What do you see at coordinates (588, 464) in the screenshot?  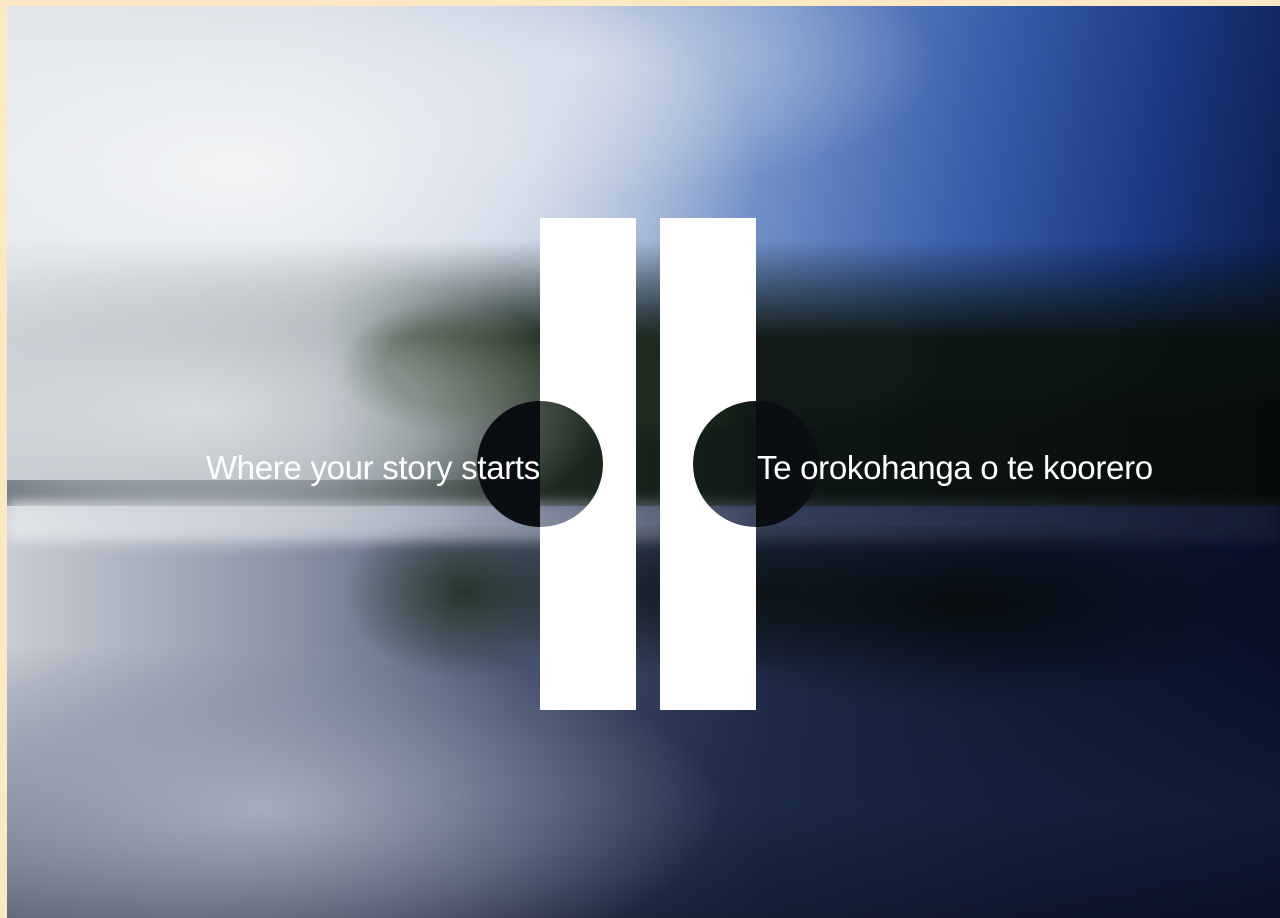 I see `logo-left-pillar` at bounding box center [588, 464].